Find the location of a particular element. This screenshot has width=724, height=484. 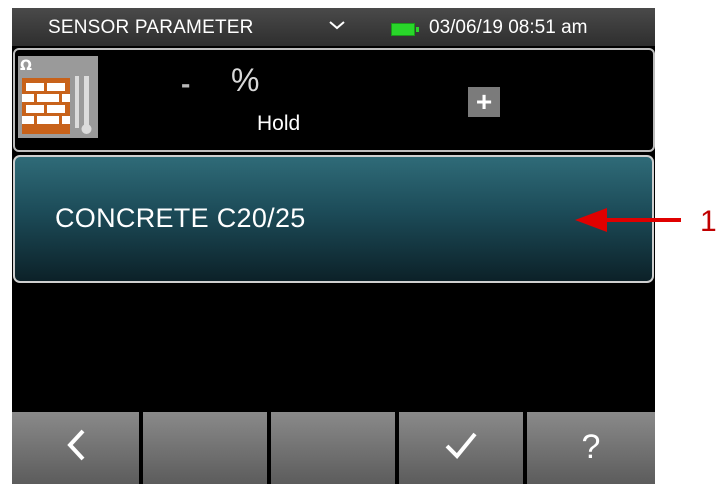

ohm-symbol: Ω is located at coordinates (26, 66).